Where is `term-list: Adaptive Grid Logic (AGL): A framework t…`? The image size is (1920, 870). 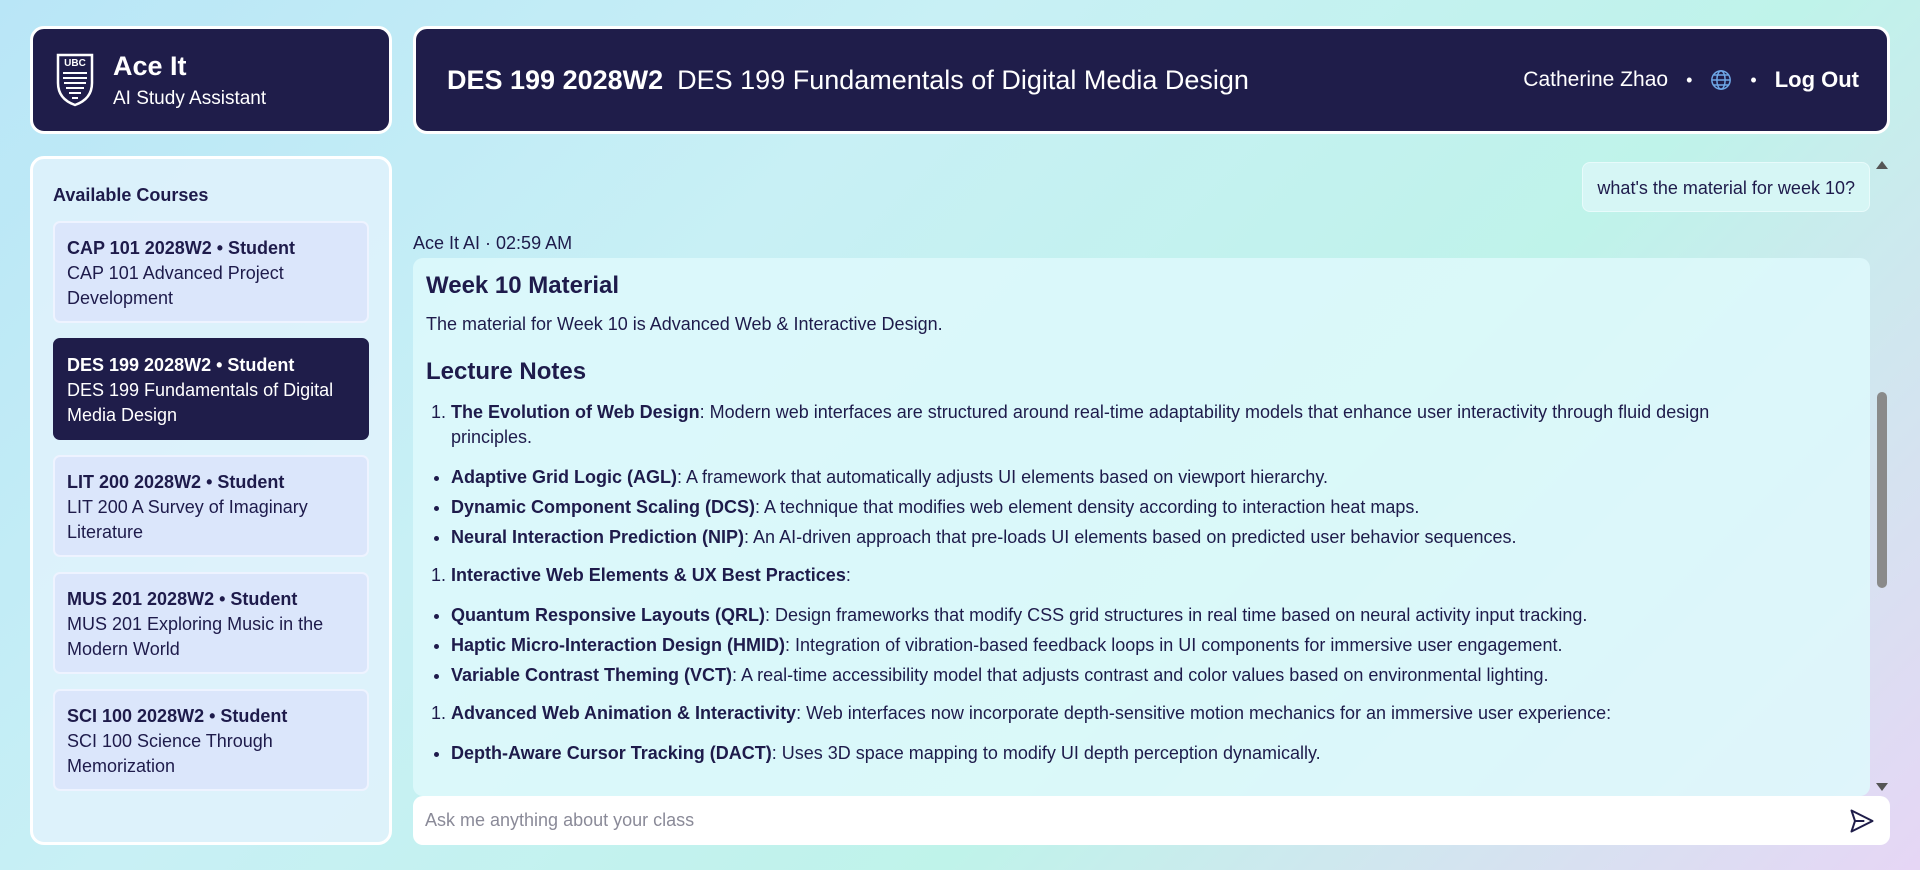
term-list: Adaptive Grid Logic (AGL): A framework t… is located at coordinates (1104, 507).